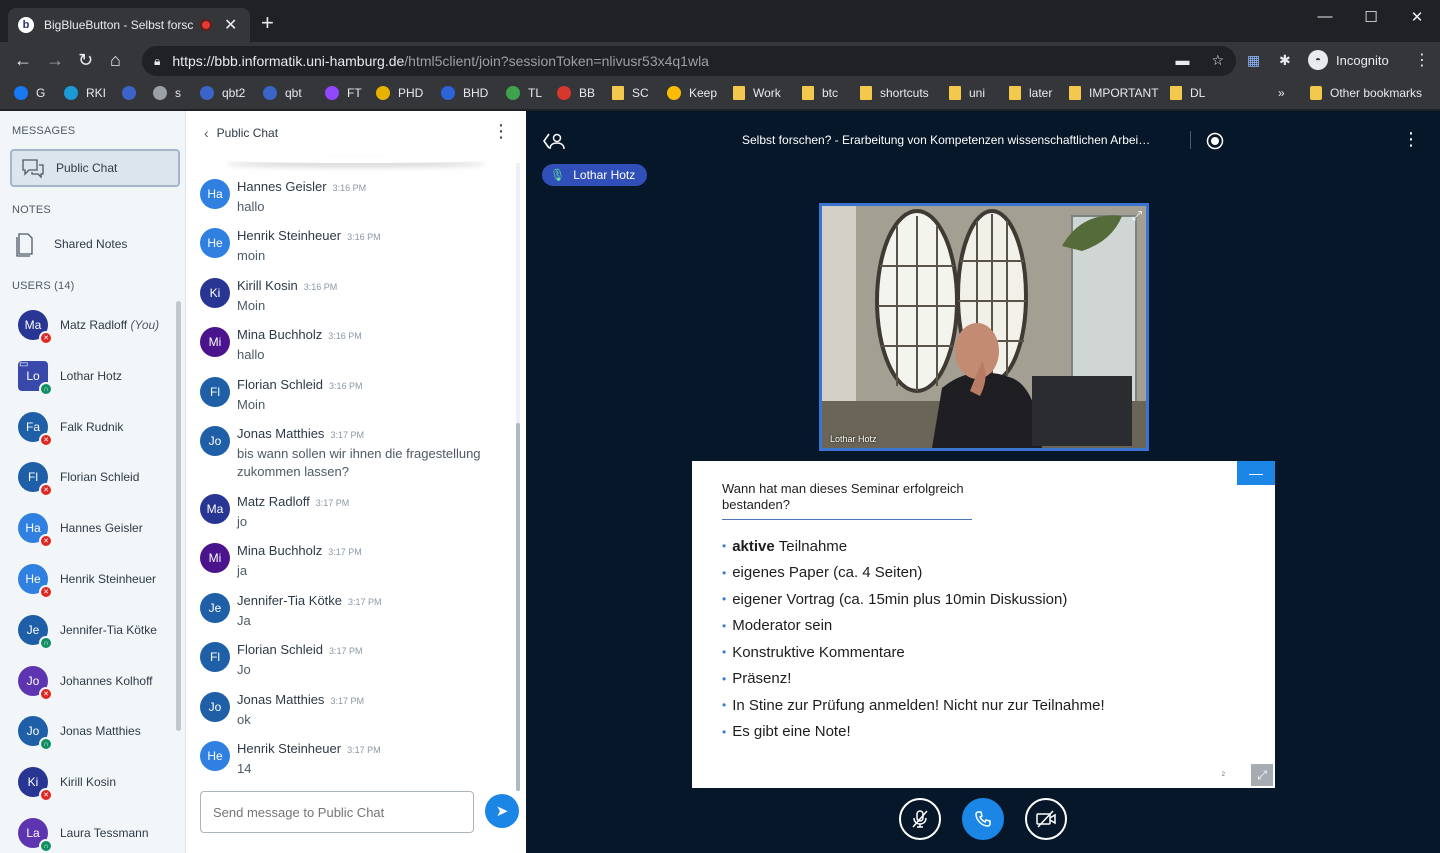 The width and height of the screenshot is (1440, 853). Describe the element at coordinates (79, 731) in the screenshot. I see `user-list-item: Jo ∩ Jonas Matthies` at that location.